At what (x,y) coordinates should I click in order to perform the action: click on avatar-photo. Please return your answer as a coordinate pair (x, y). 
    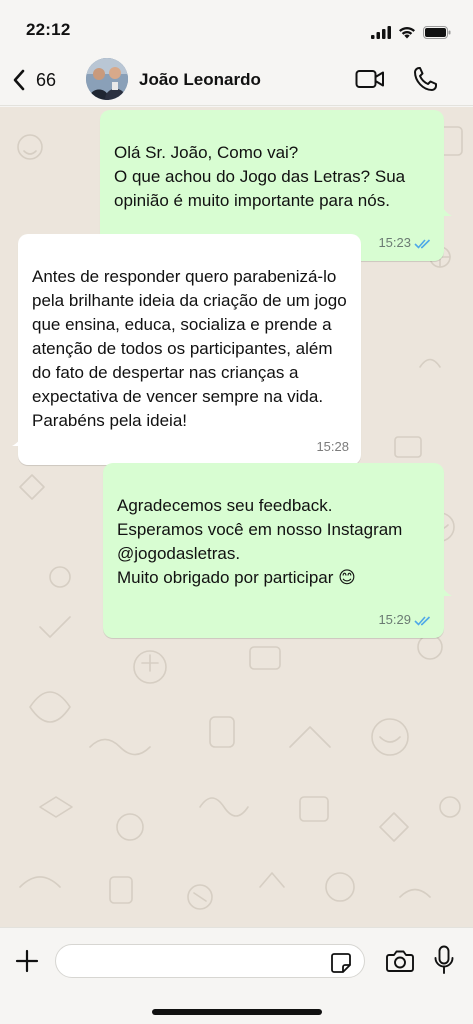
    Looking at the image, I should click on (107, 79).